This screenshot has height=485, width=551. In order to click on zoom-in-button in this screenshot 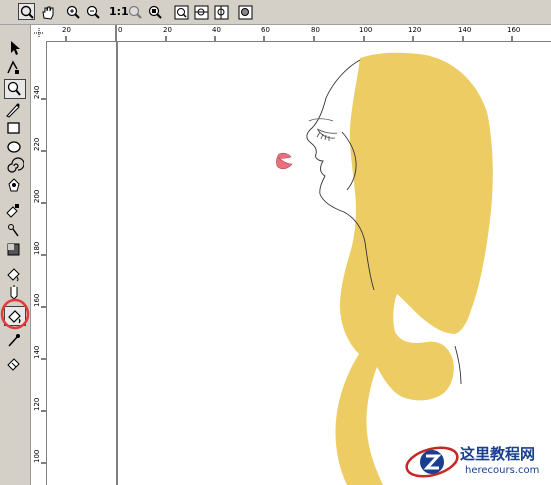, I will do `click(72, 11)`.